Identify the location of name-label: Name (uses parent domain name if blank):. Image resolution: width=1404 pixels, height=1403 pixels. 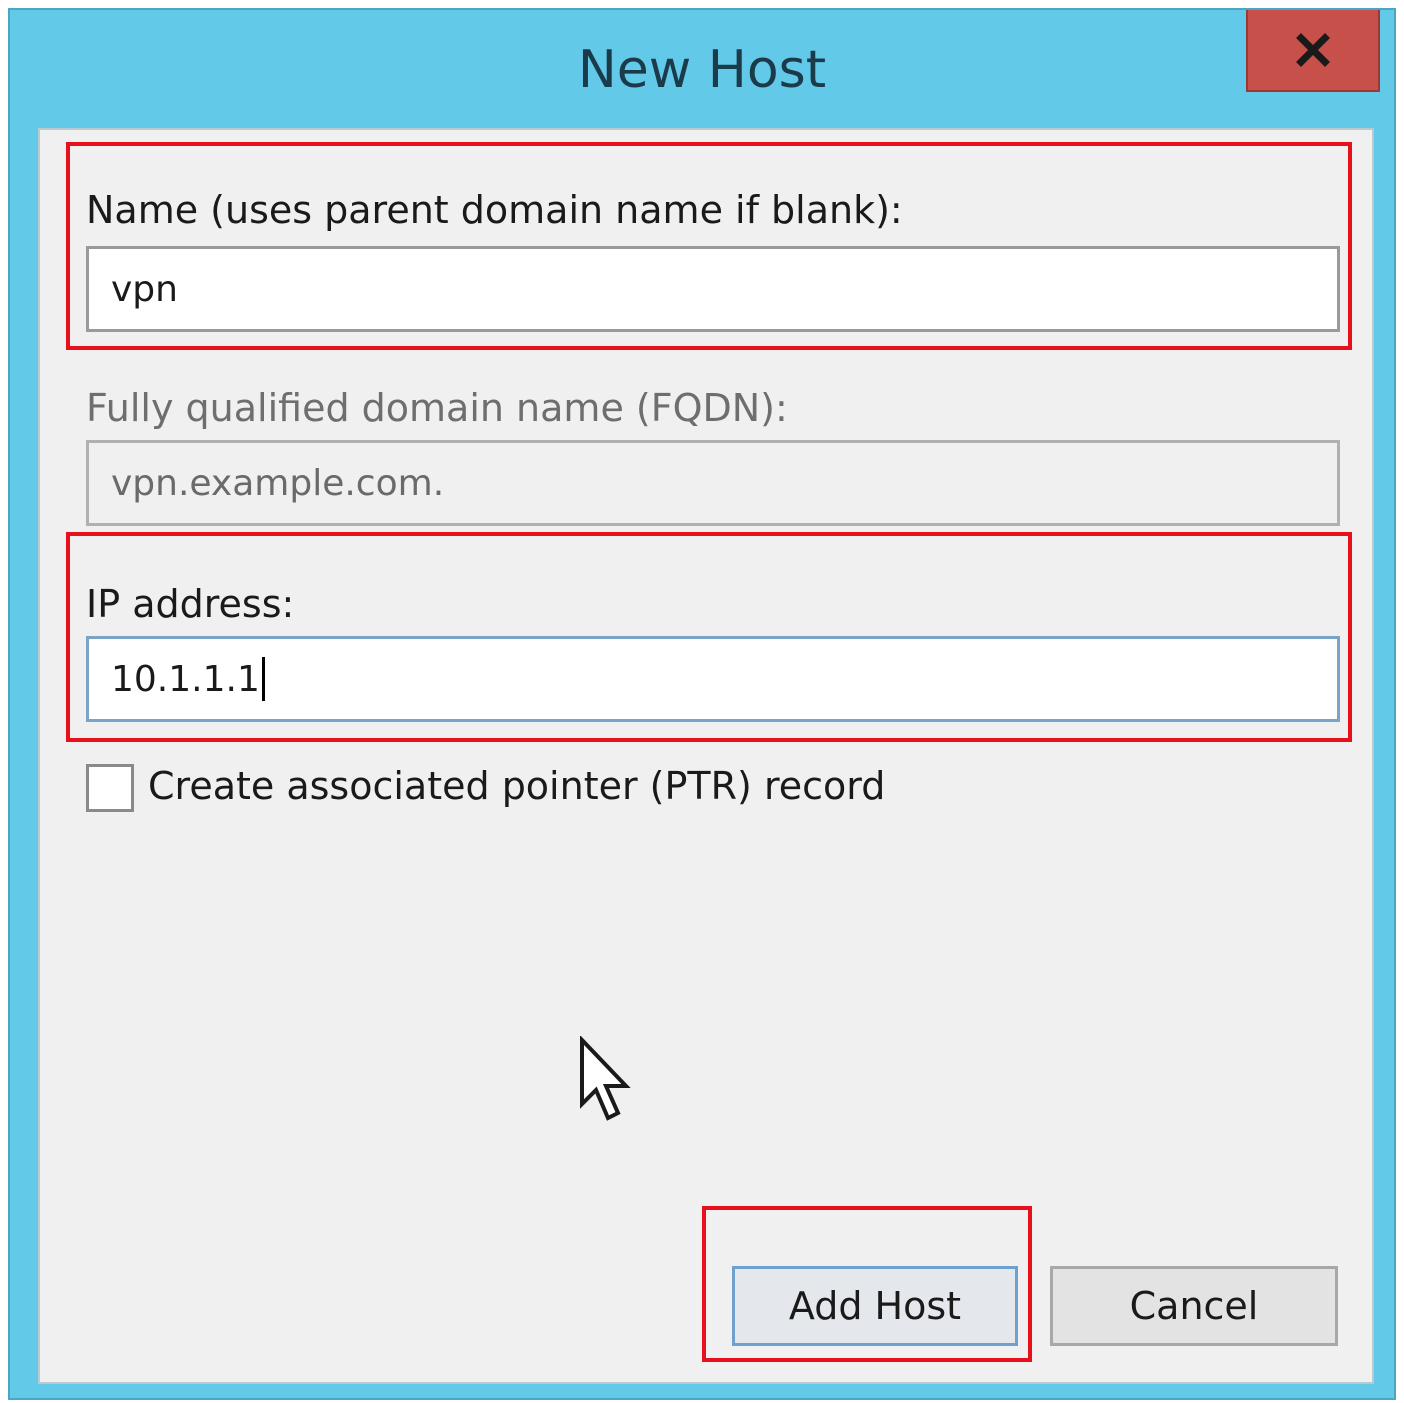
(494, 210).